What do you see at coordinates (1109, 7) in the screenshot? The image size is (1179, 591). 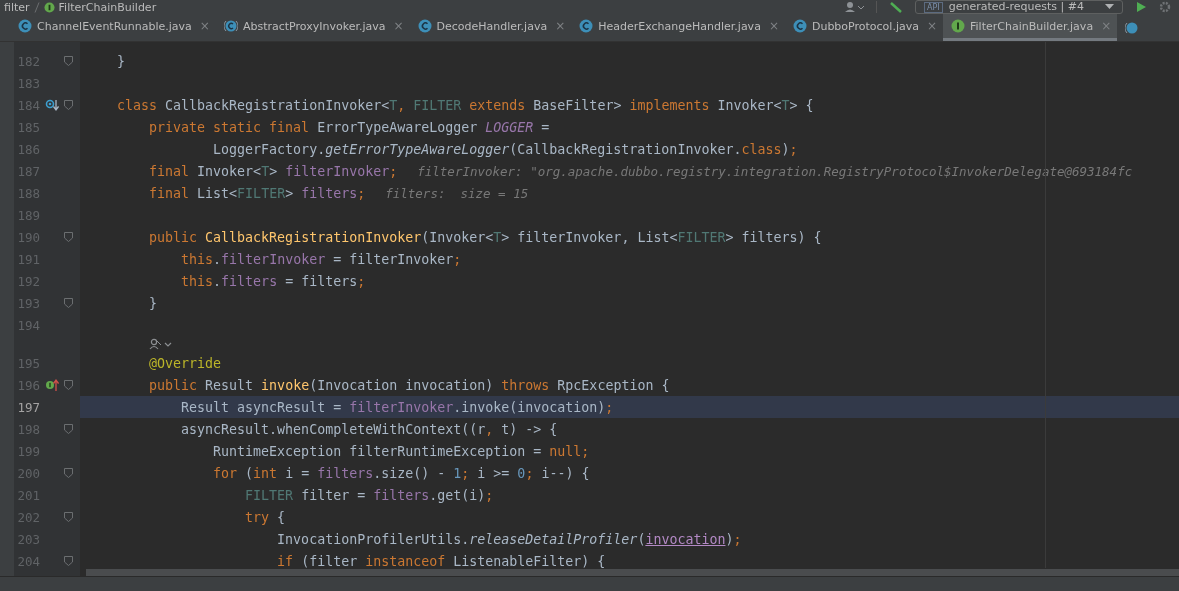 I see `caret-icon` at bounding box center [1109, 7].